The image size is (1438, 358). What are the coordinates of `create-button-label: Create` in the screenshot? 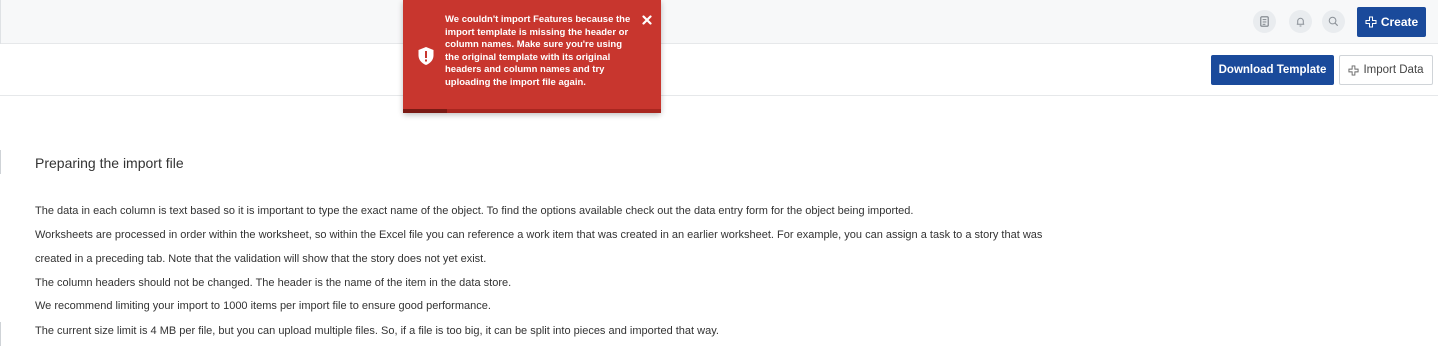 It's located at (1399, 22).